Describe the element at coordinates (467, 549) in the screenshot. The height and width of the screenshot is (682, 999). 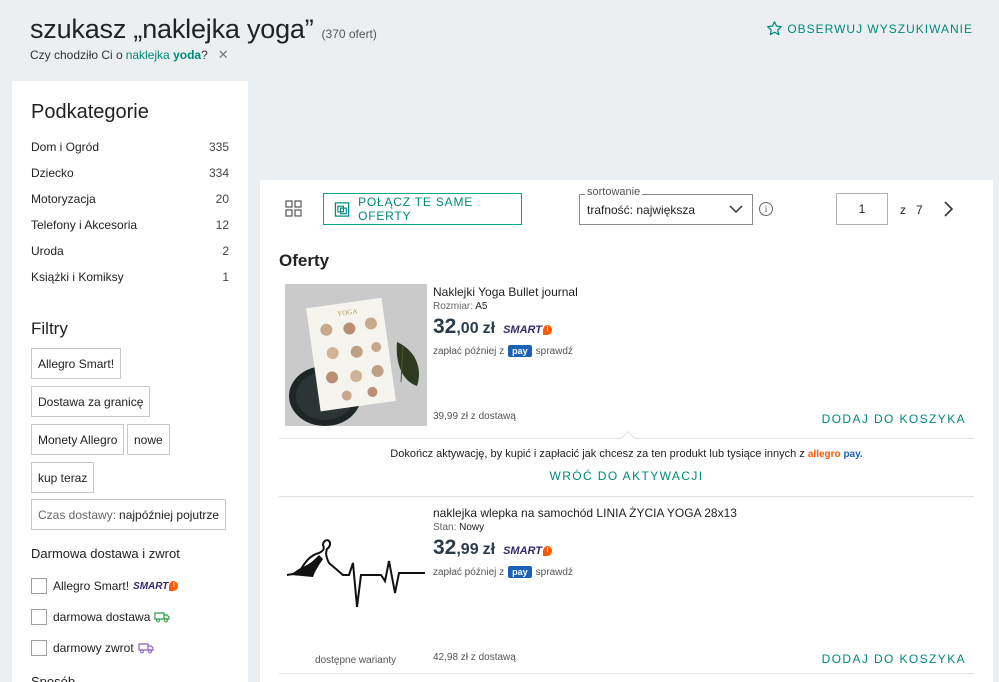
I see `price-decimal: ,99` at that location.